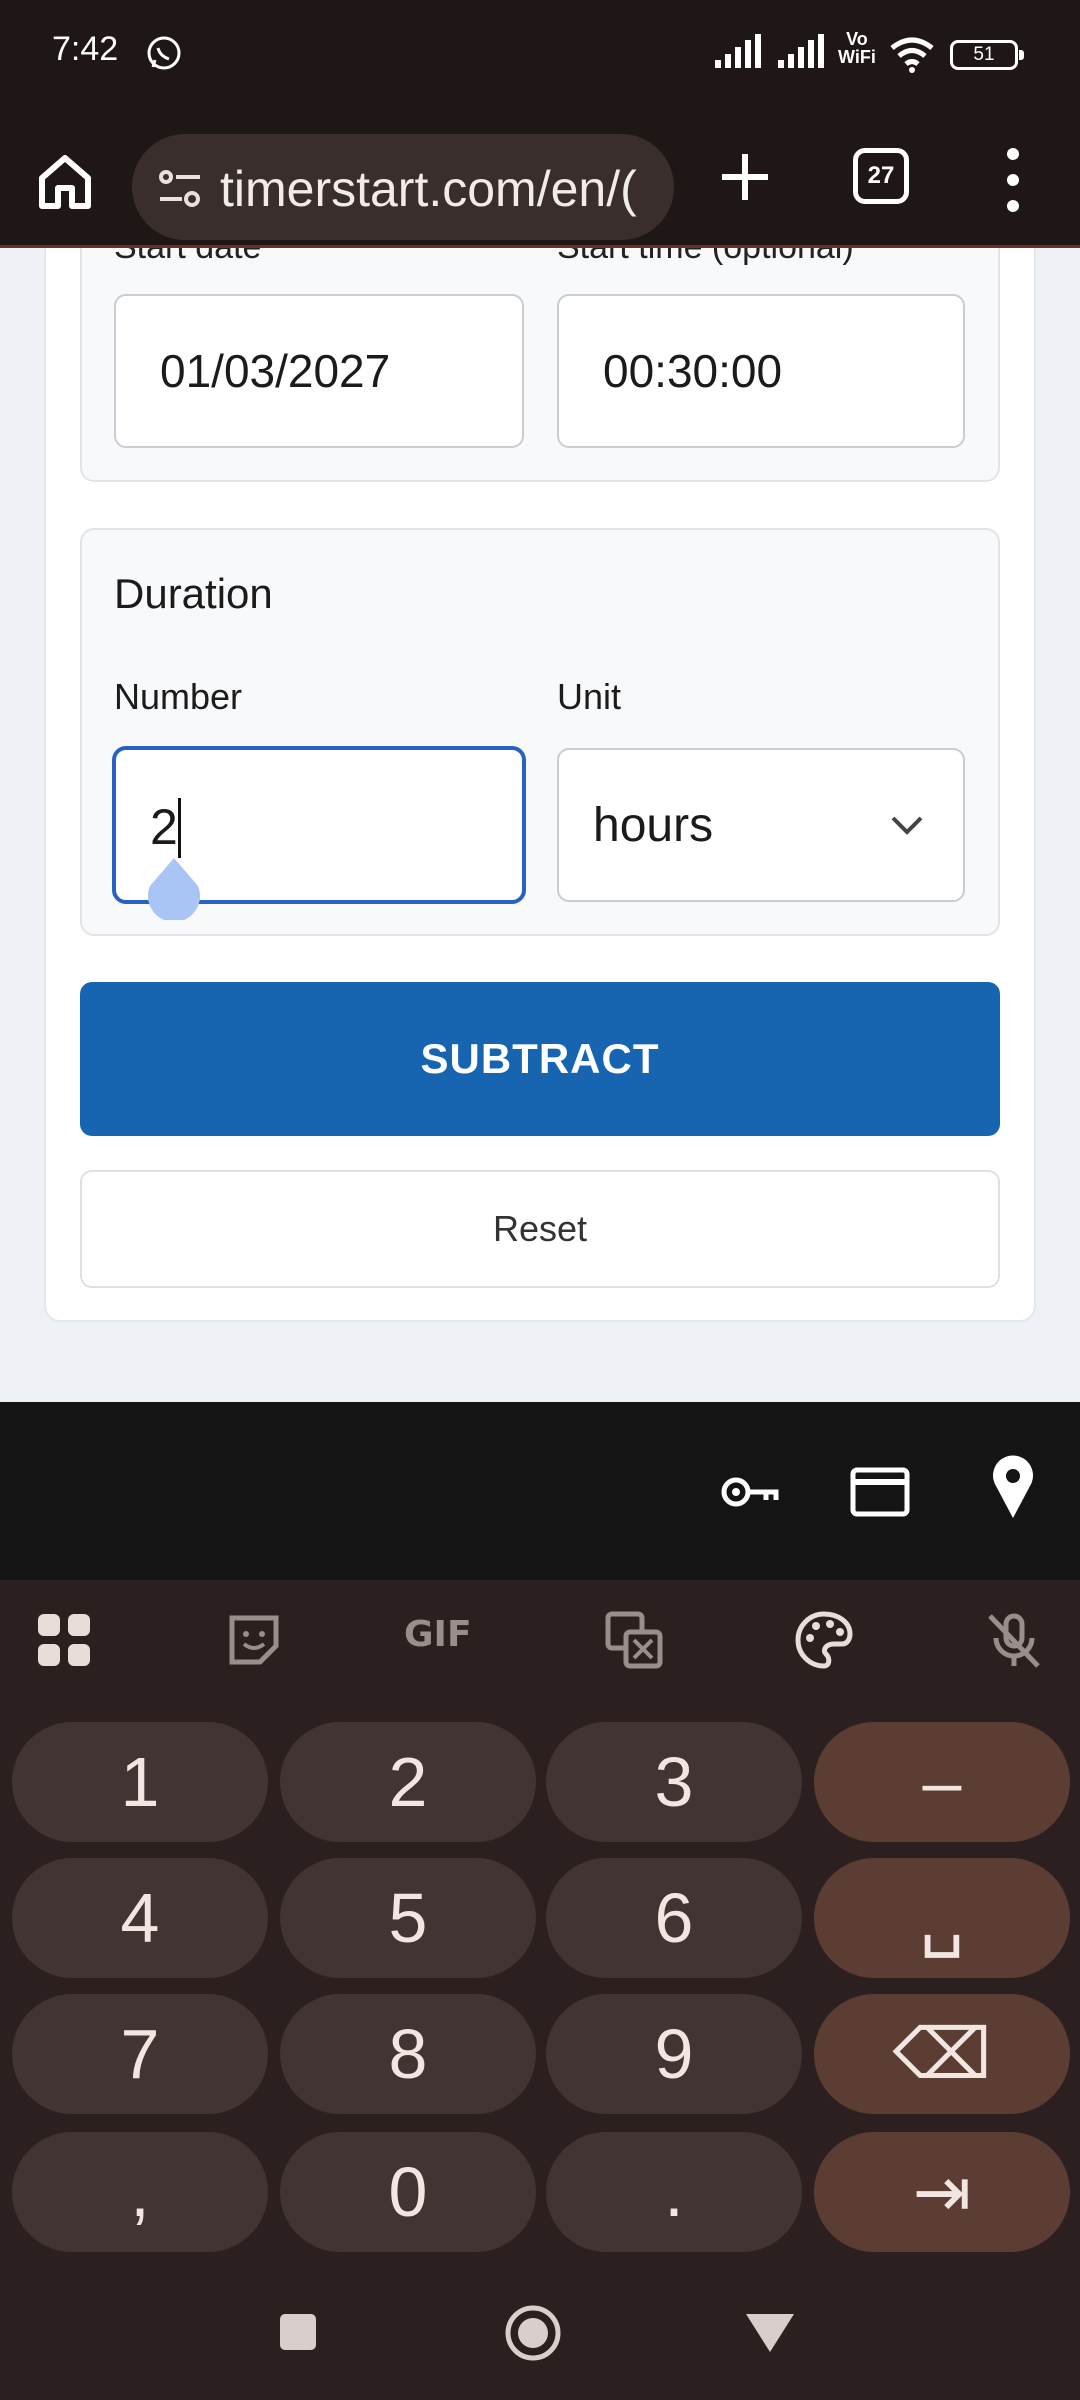 The image size is (1080, 2400). What do you see at coordinates (1013, 1487) in the screenshot?
I see `location-icon` at bounding box center [1013, 1487].